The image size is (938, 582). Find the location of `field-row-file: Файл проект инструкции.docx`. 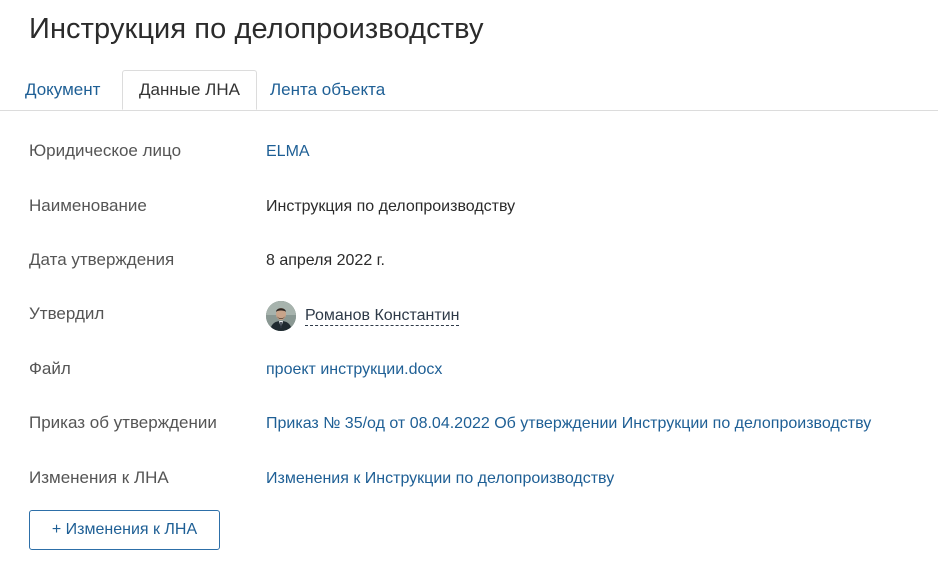

field-row-file: Файл проект инструкции.docx is located at coordinates (469, 374).